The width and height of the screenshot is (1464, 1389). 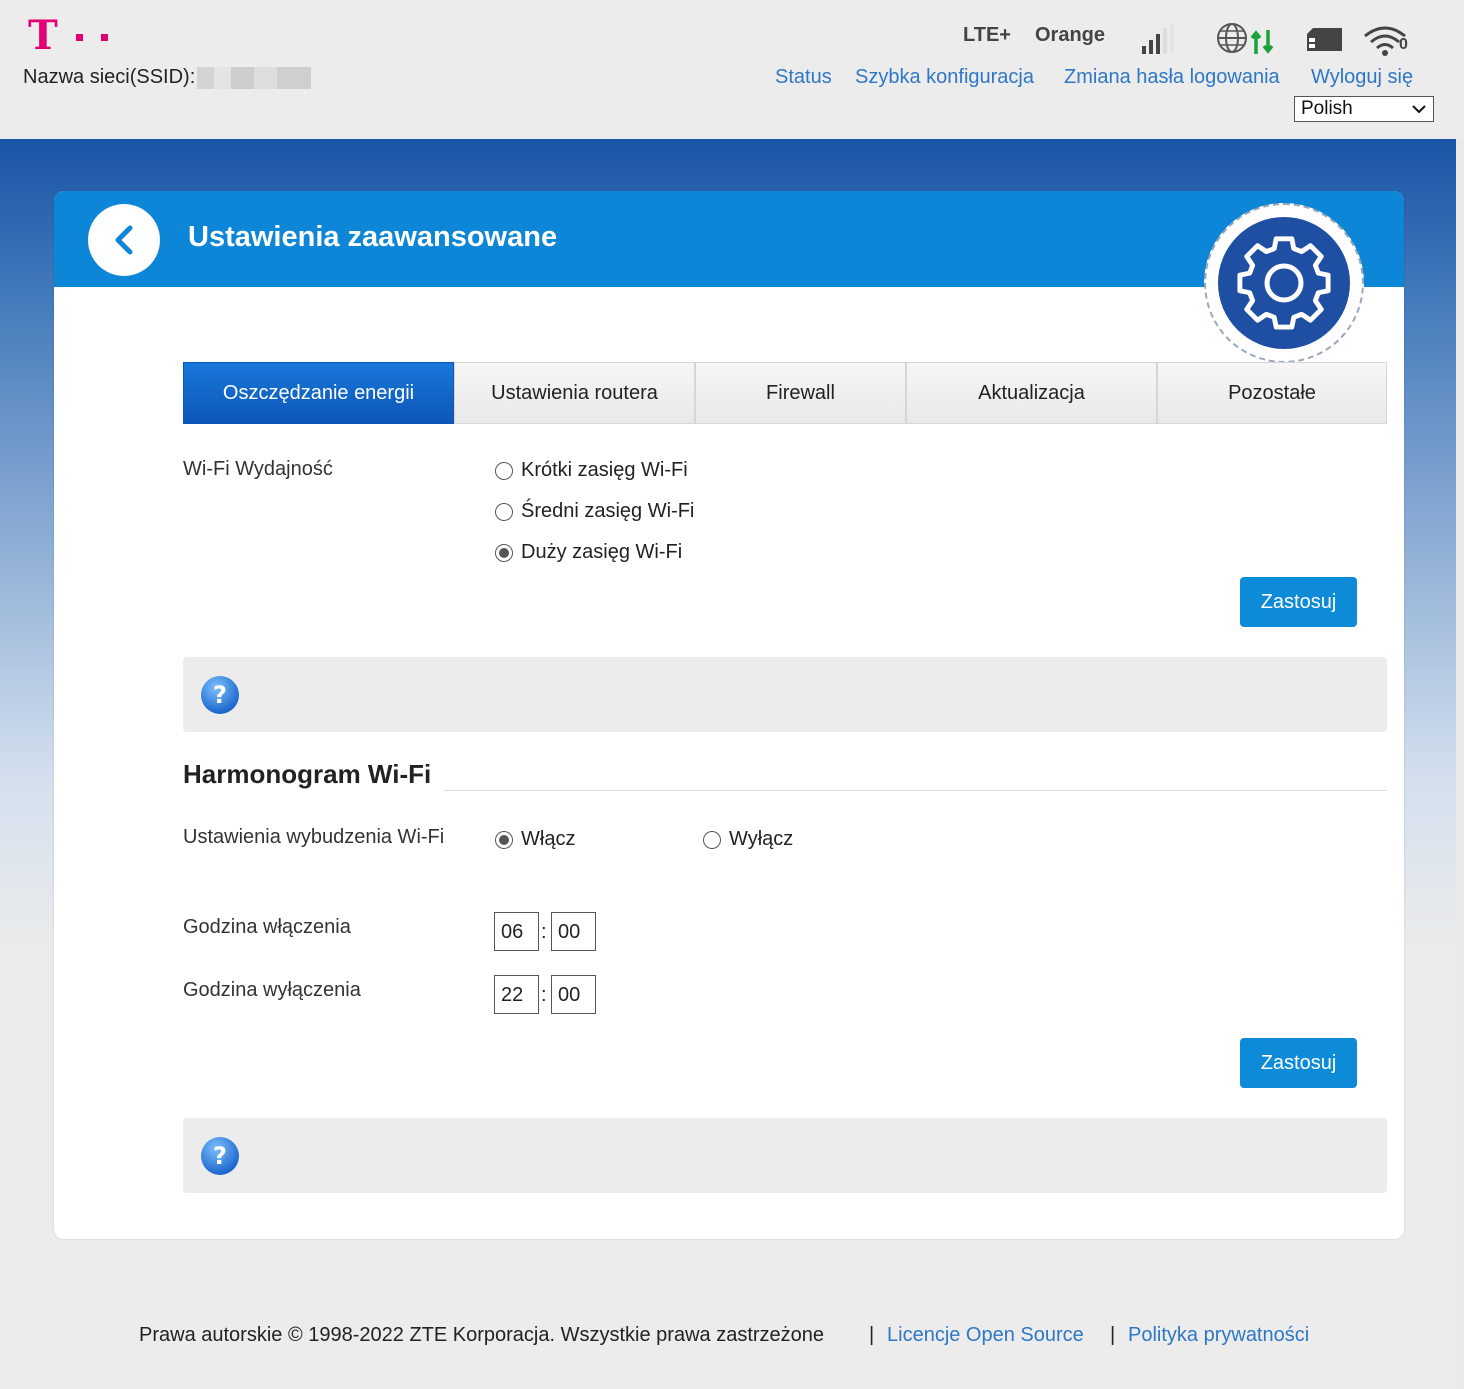 What do you see at coordinates (1327, 108) in the screenshot?
I see `language-selected-value: Polish` at bounding box center [1327, 108].